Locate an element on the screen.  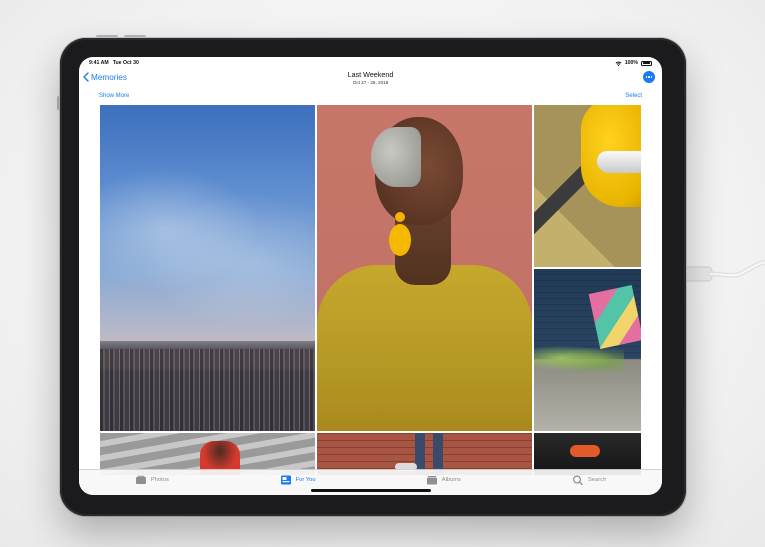
select-button: Select is located at coordinates (633, 96).